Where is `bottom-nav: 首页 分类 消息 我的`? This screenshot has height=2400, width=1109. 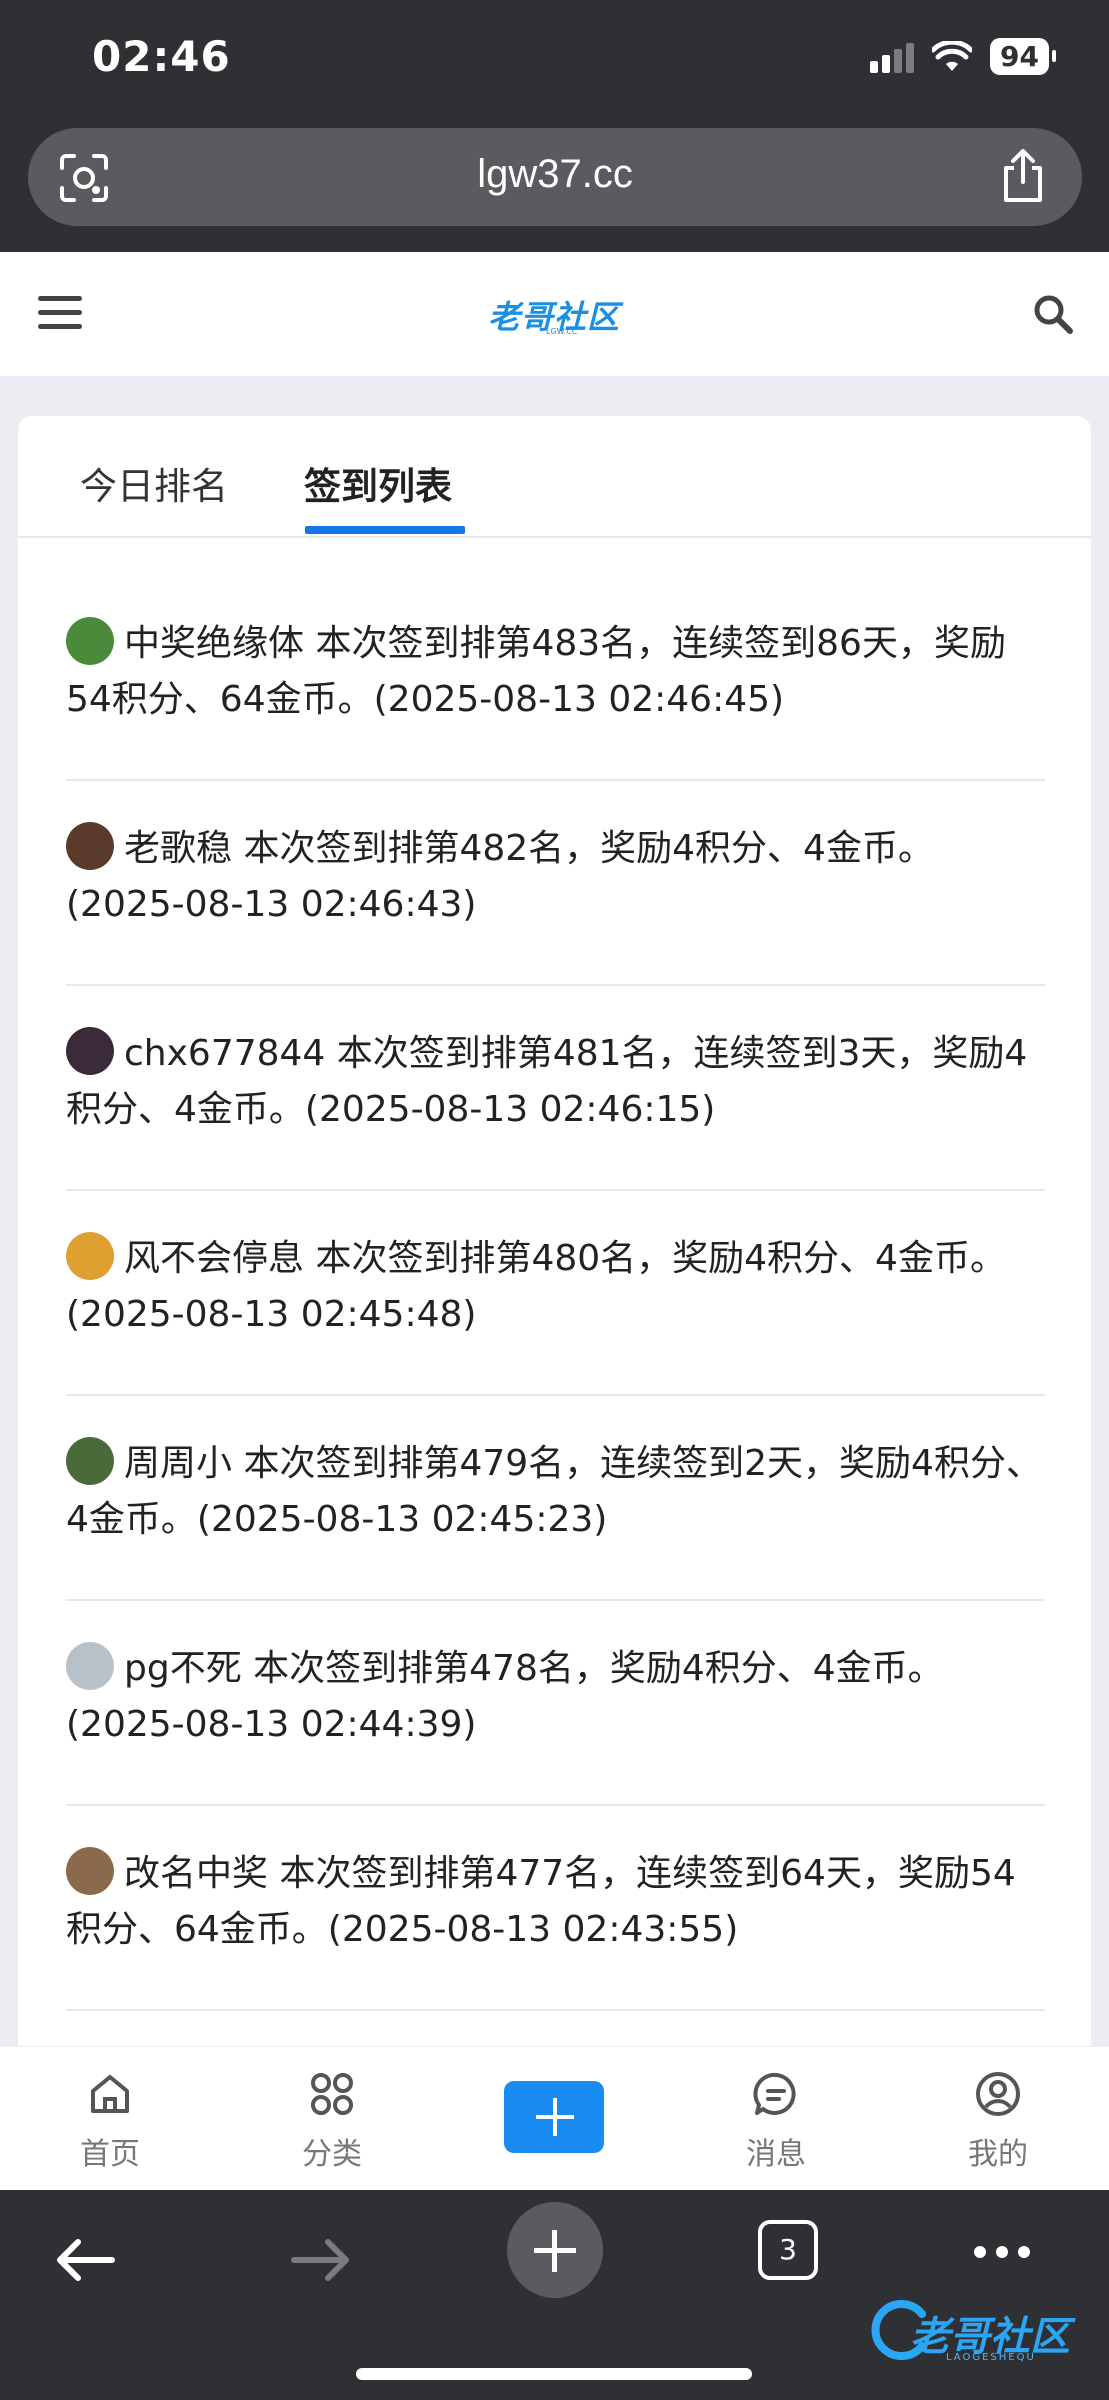
bottom-nav: 首页 分类 消息 我的 is located at coordinates (554, 2118).